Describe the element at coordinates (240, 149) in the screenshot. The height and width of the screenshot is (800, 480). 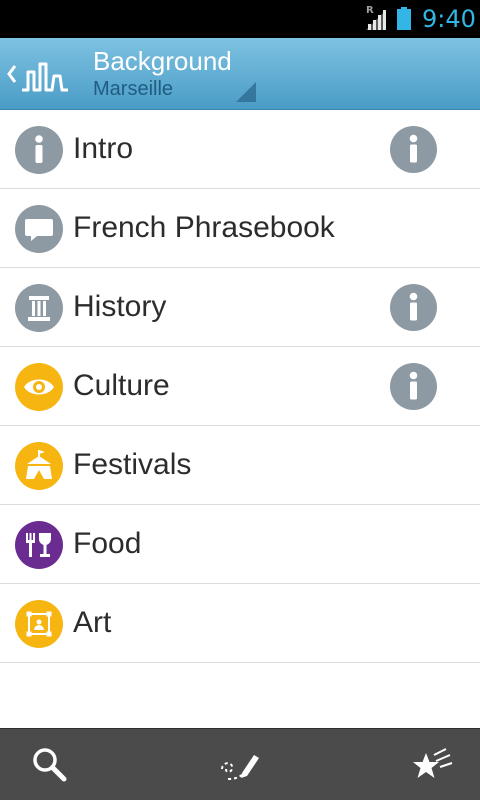
I see `list-item-intro: Intro` at that location.